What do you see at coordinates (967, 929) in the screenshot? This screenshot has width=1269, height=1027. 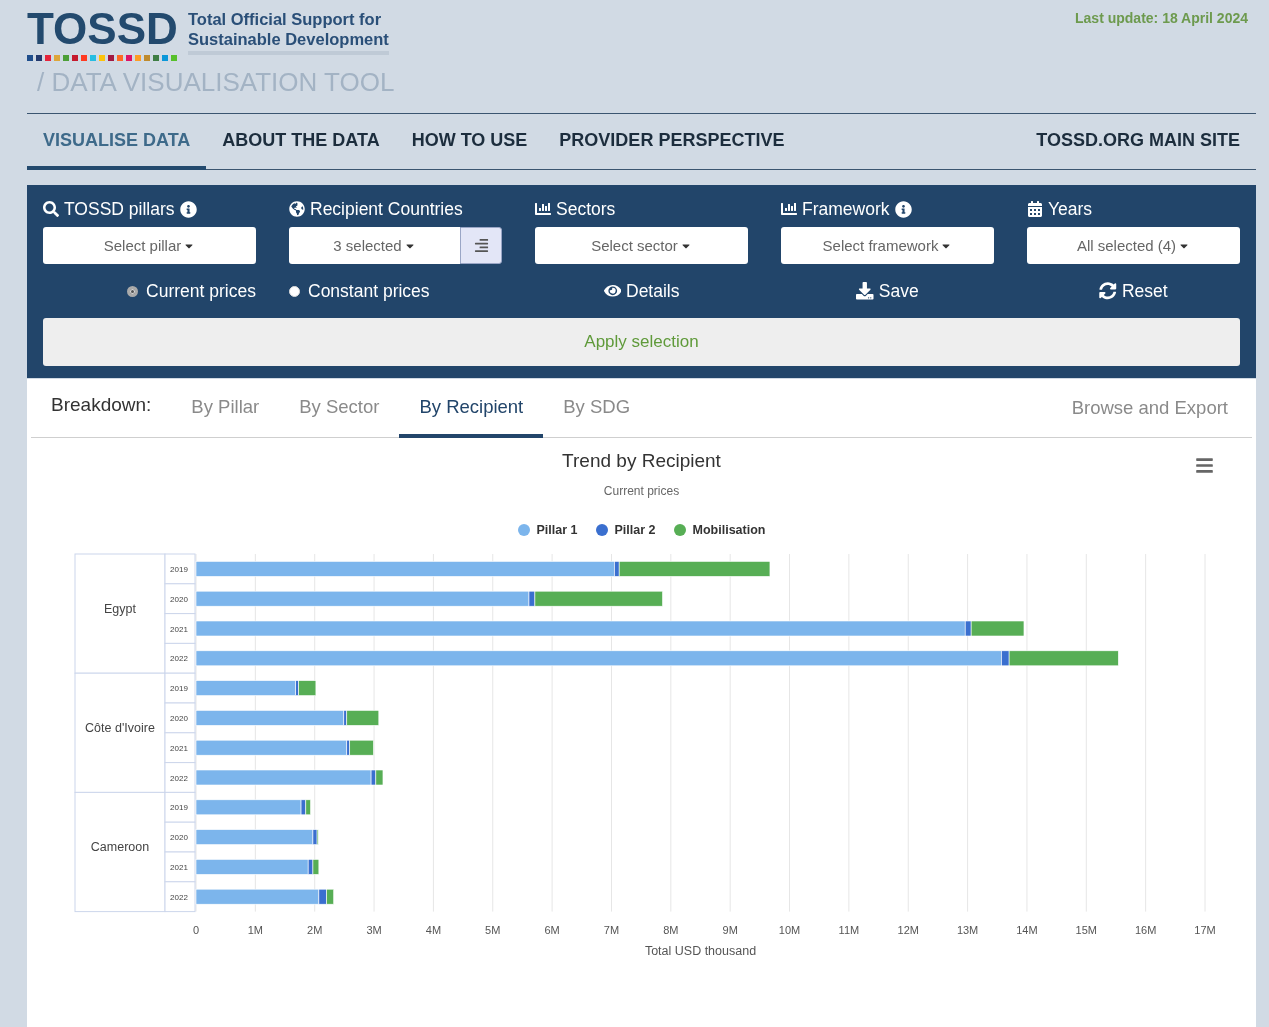 I see `axis-tick-label: 13M` at bounding box center [967, 929].